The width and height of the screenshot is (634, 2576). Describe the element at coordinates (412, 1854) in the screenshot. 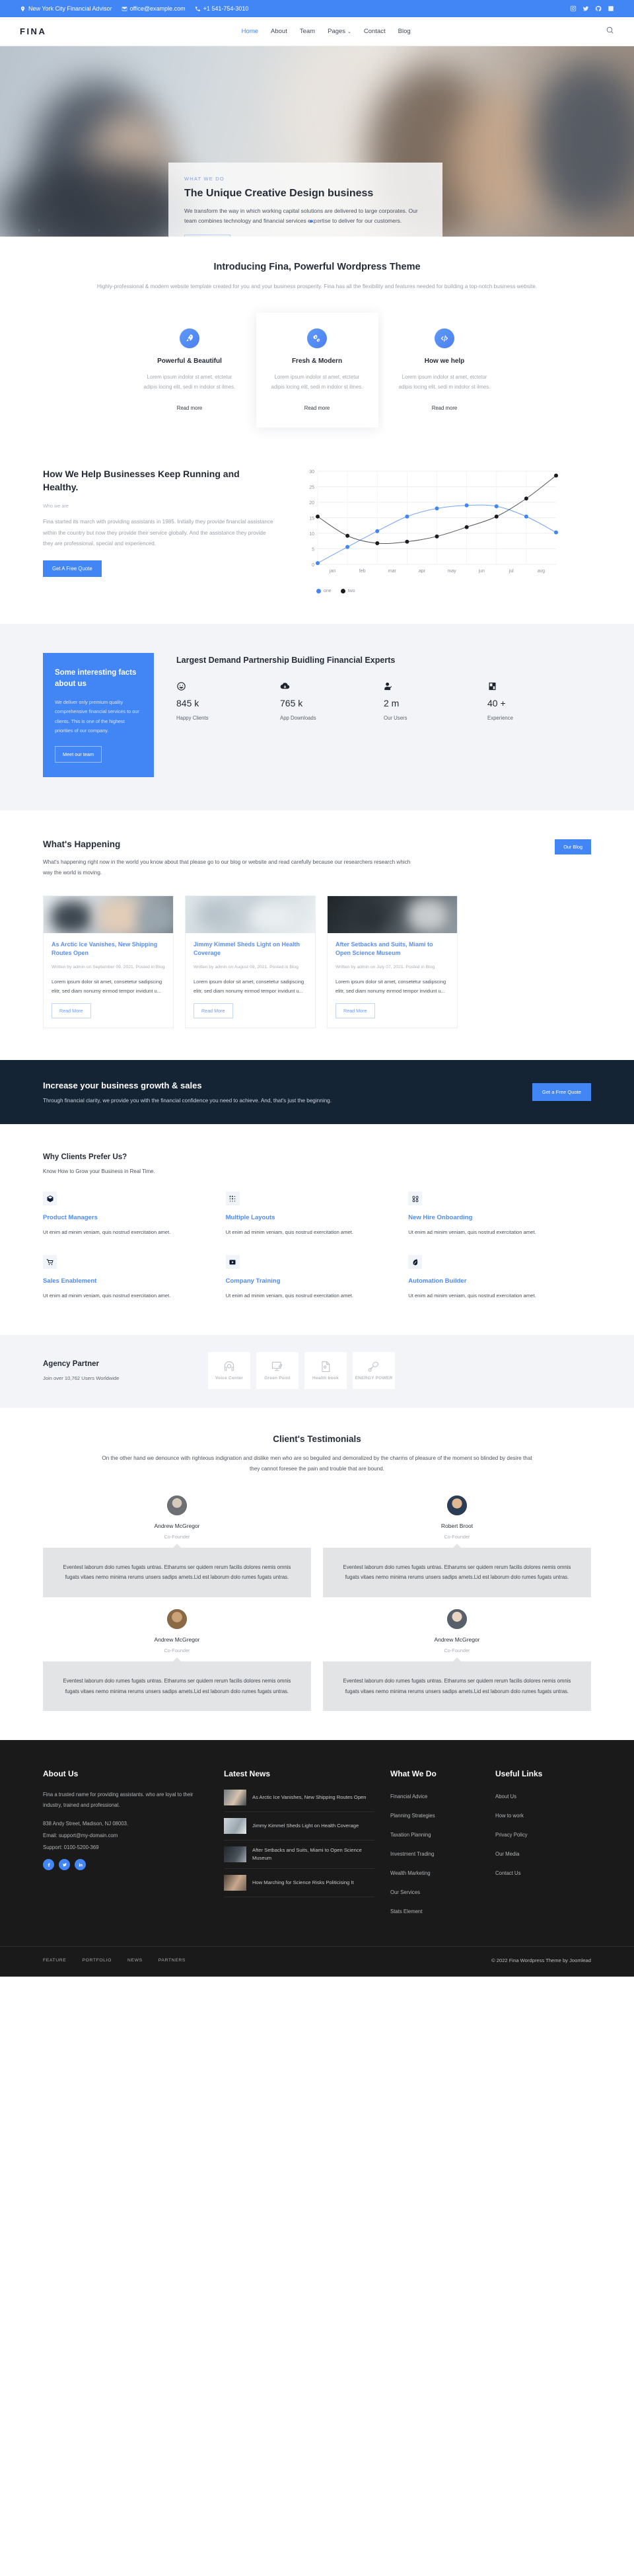

I see `footer-link: Investment Trading` at that location.